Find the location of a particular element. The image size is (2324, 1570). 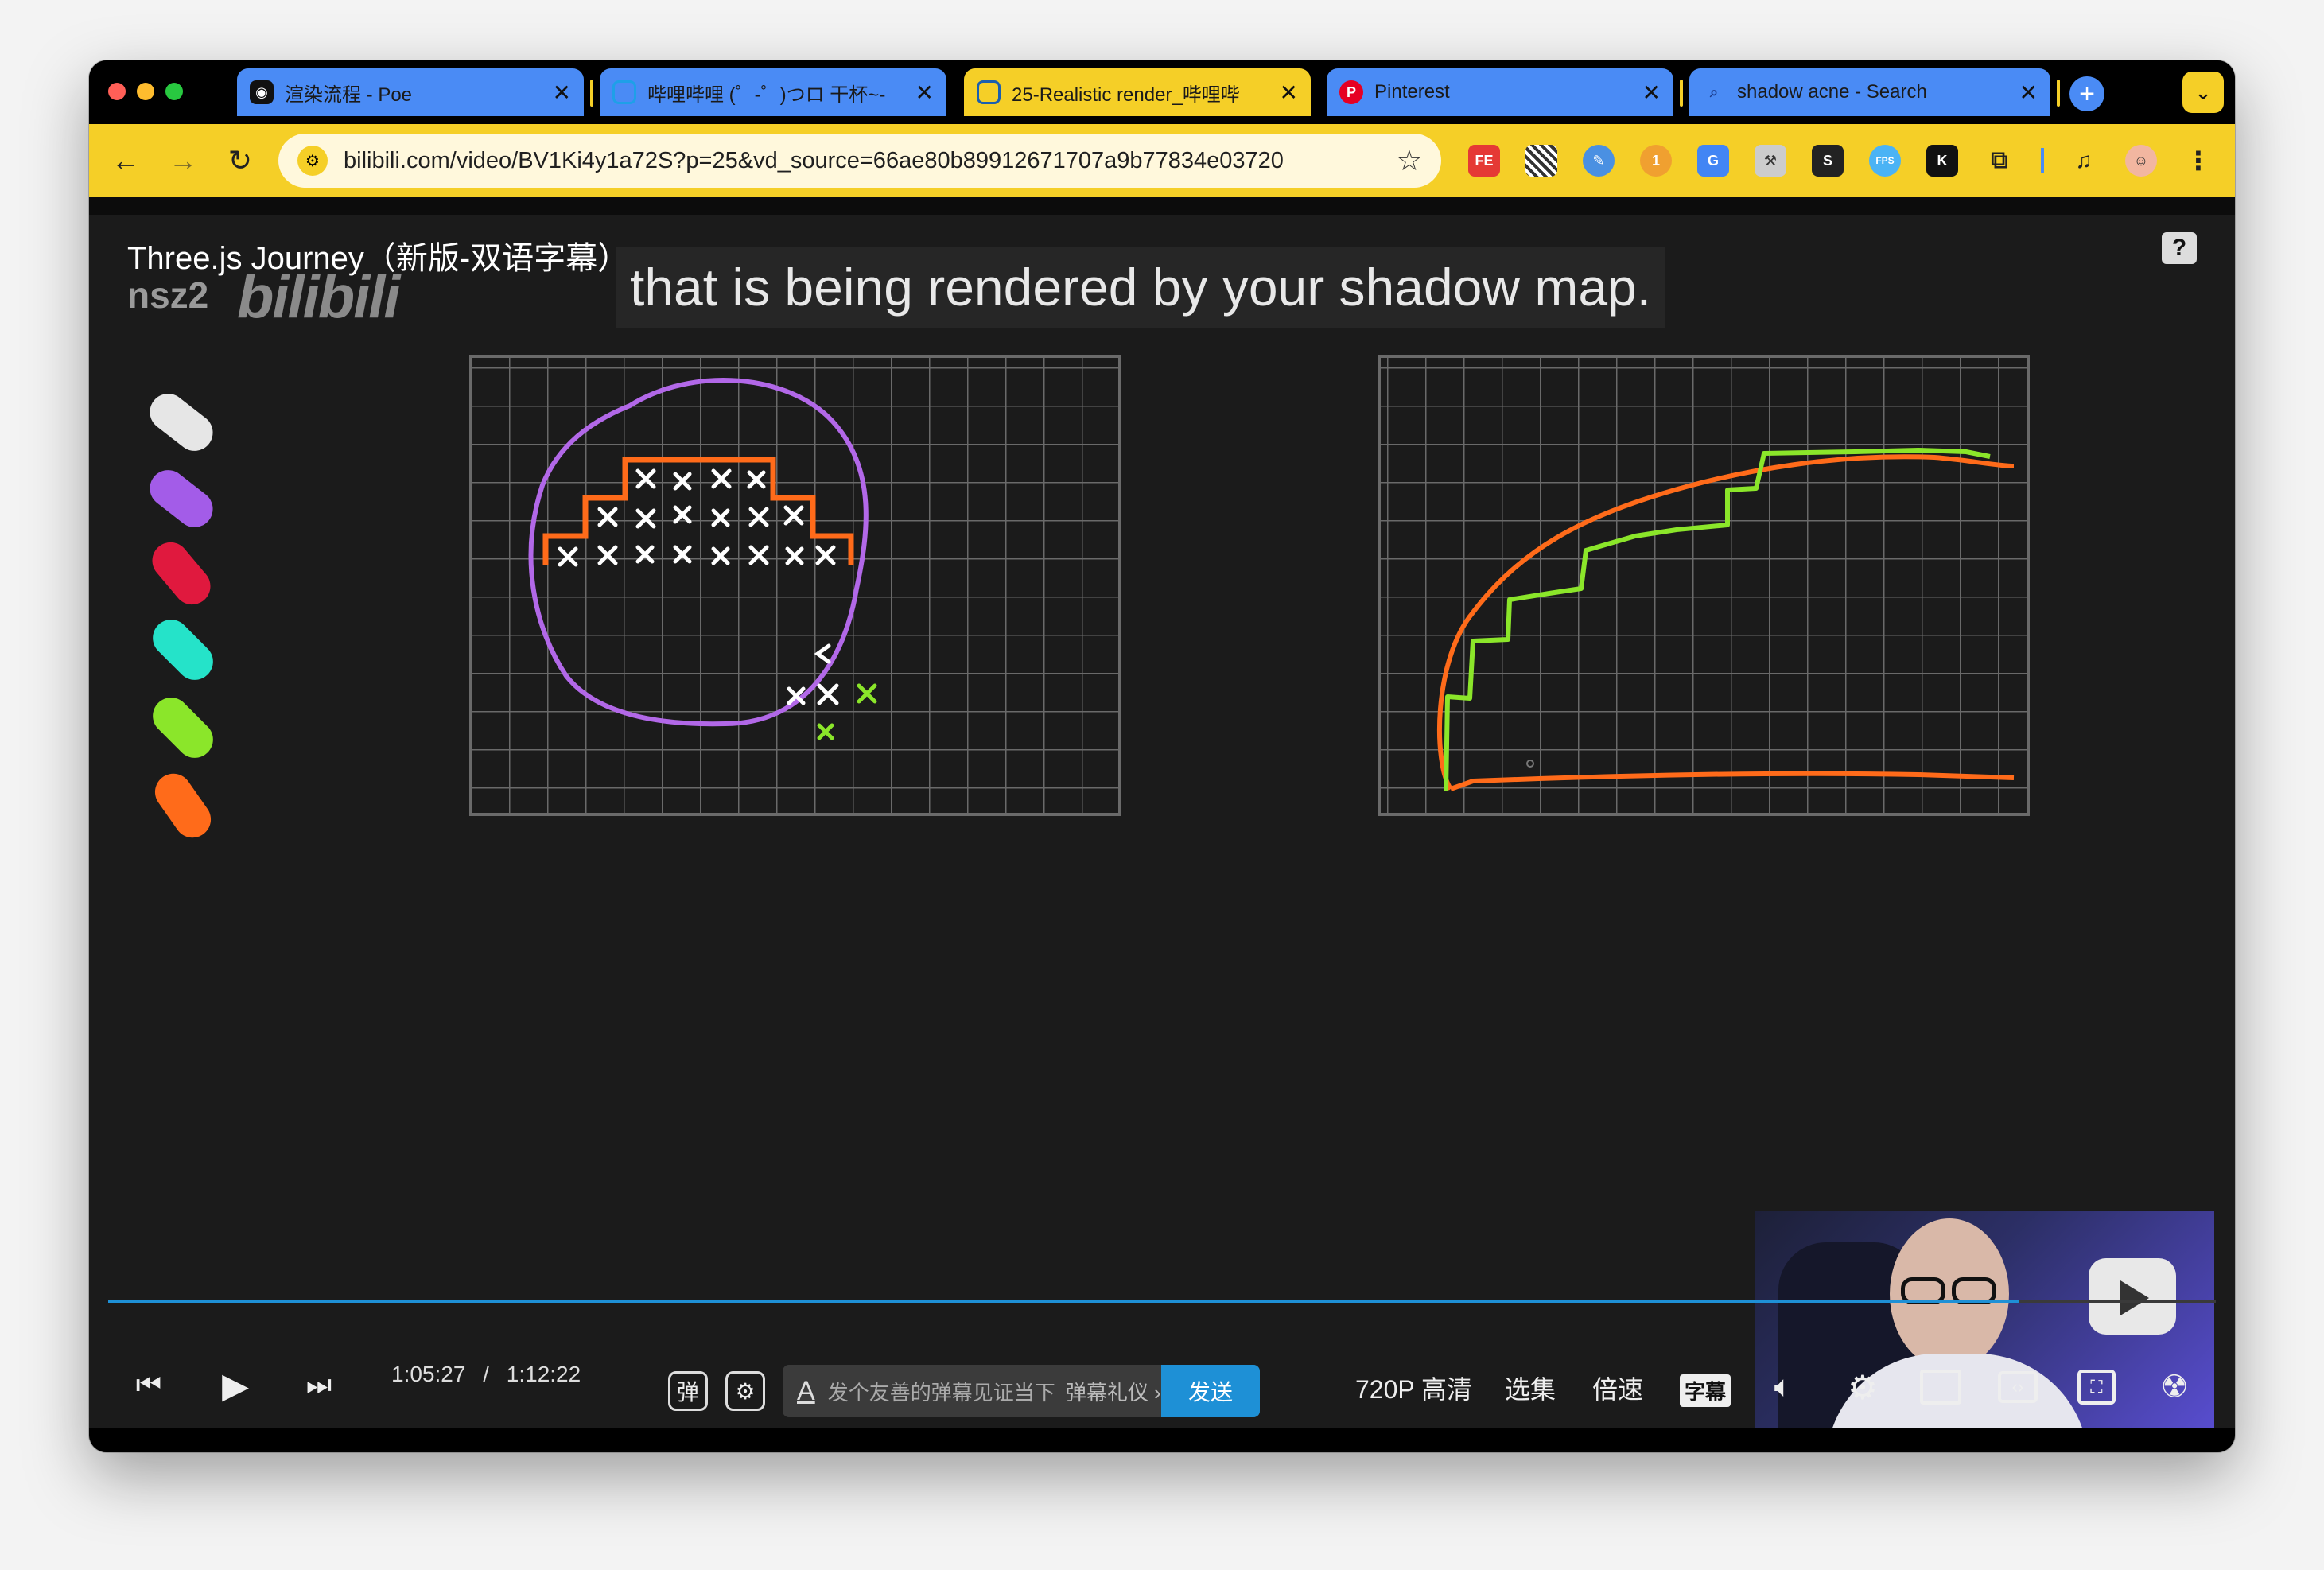

search-icon: ⌕ is located at coordinates (1714, 92).